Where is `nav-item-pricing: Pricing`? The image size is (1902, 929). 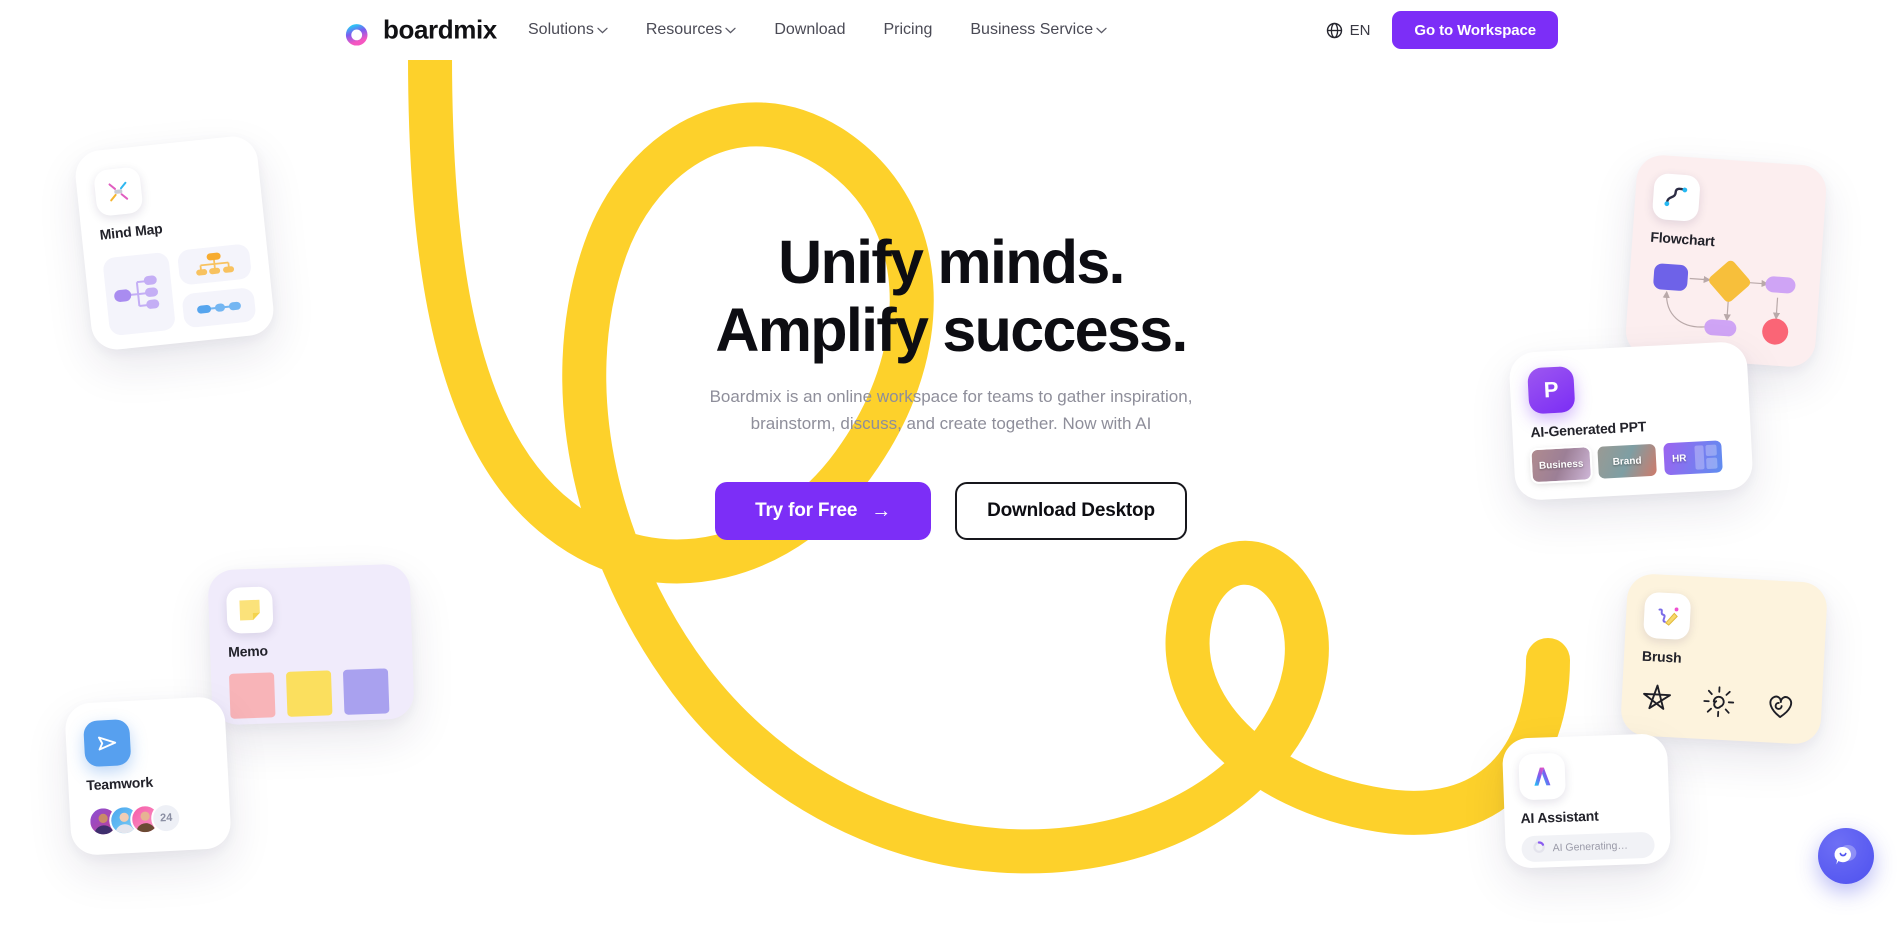
nav-item-pricing: Pricing is located at coordinates (907, 30).